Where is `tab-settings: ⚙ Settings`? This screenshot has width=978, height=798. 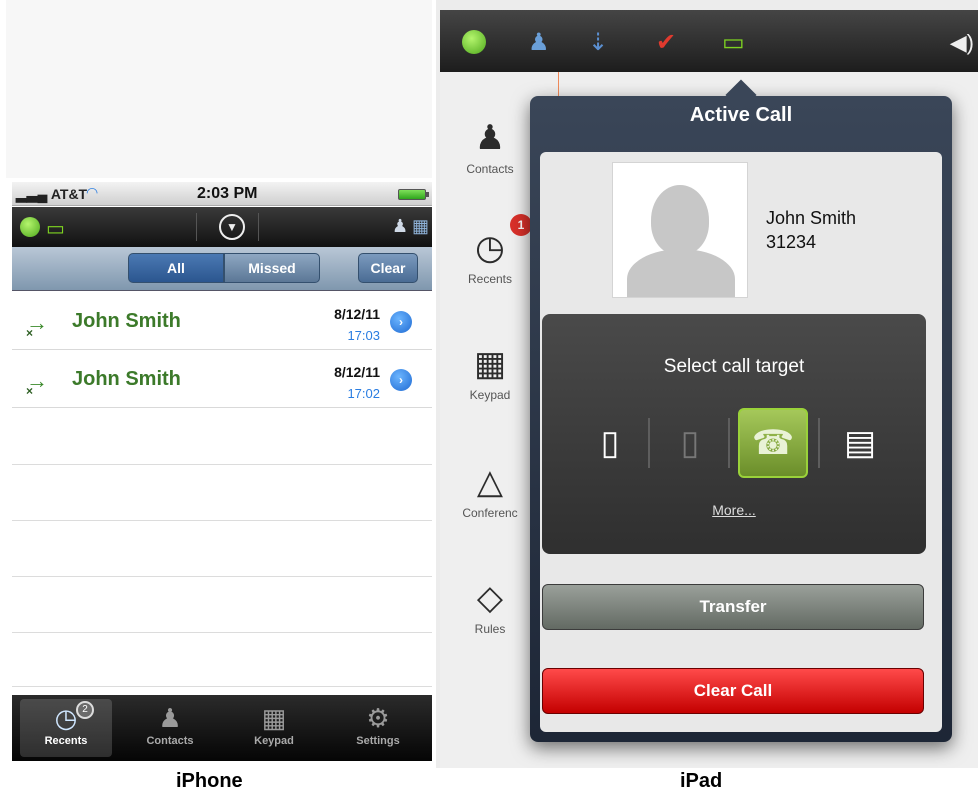 tab-settings: ⚙ Settings is located at coordinates (378, 728).